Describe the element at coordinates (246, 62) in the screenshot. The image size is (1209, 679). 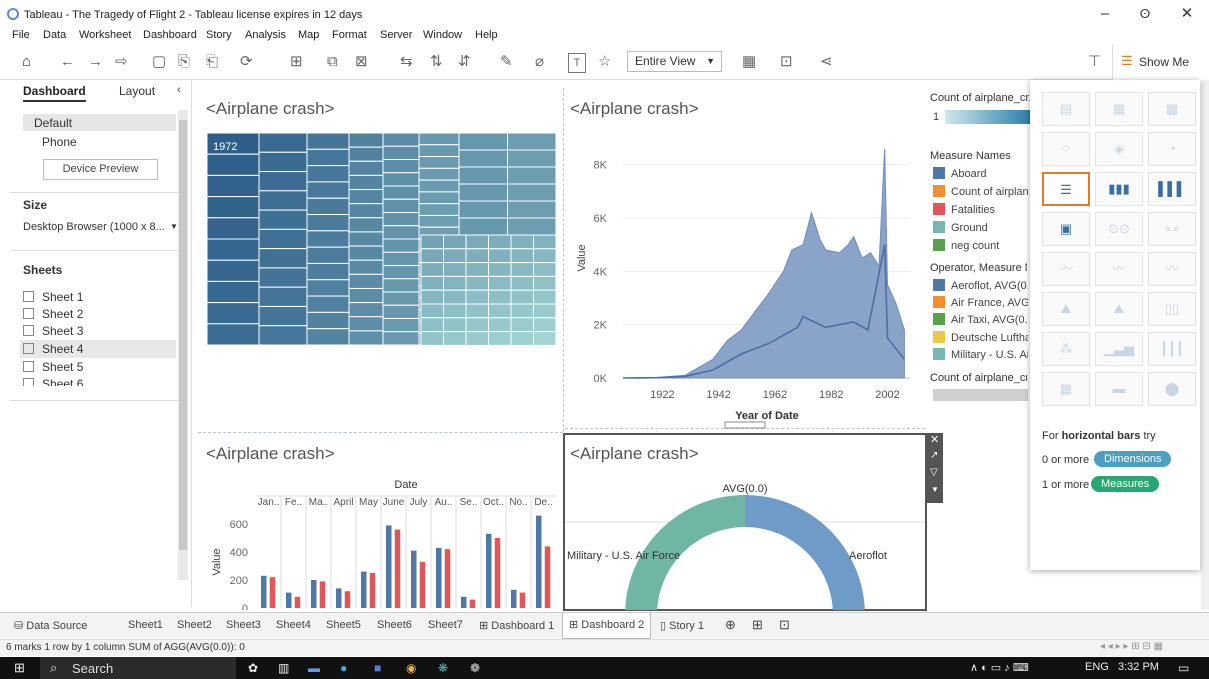
I see `refresh-icon: ⟳` at that location.